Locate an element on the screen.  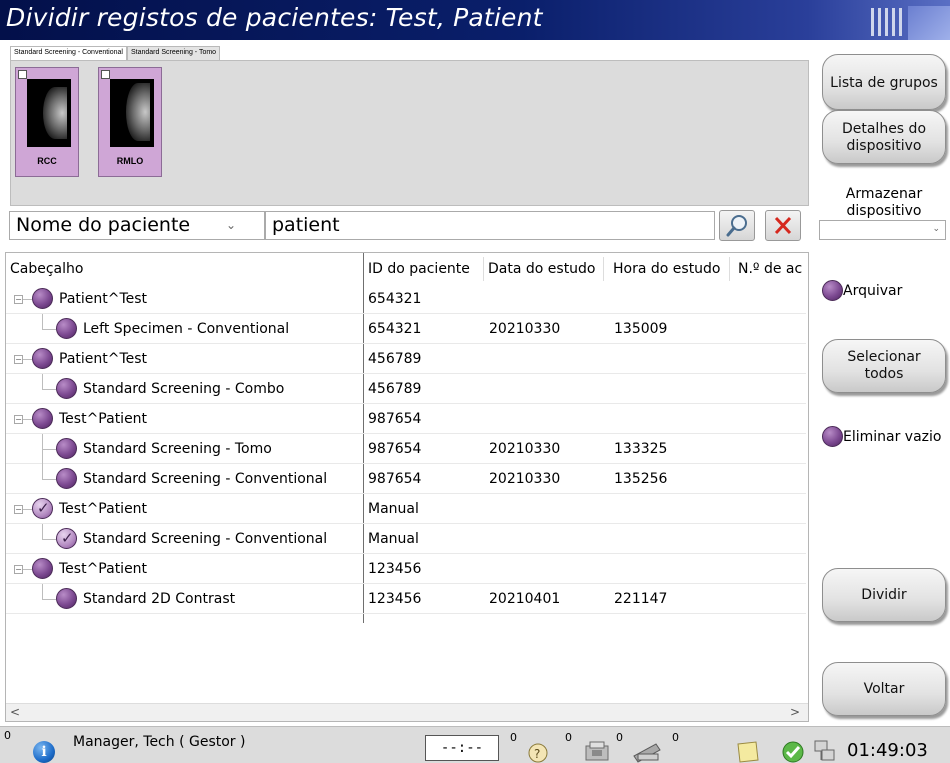
notes-icon is located at coordinates (748, 751).